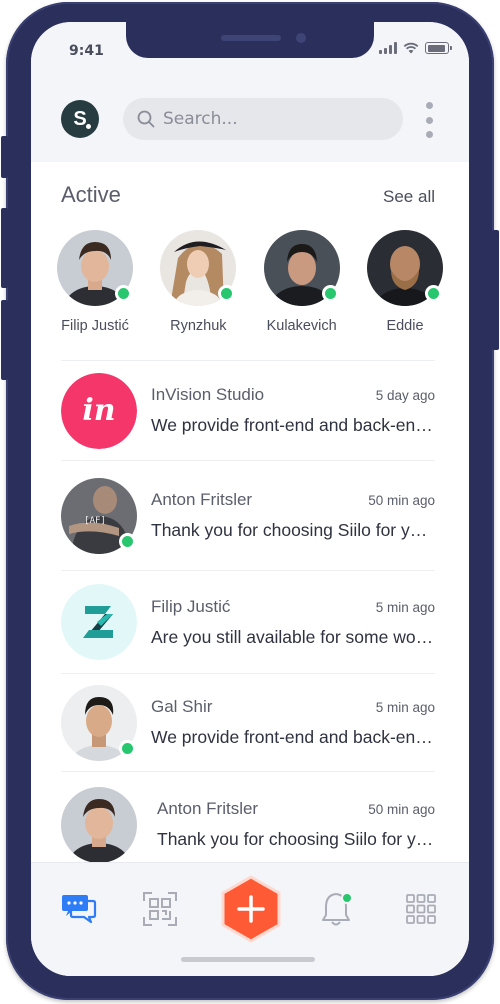 The width and height of the screenshot is (500, 1004). Describe the element at coordinates (405, 326) in the screenshot. I see `active-user-name: Eddie` at that location.